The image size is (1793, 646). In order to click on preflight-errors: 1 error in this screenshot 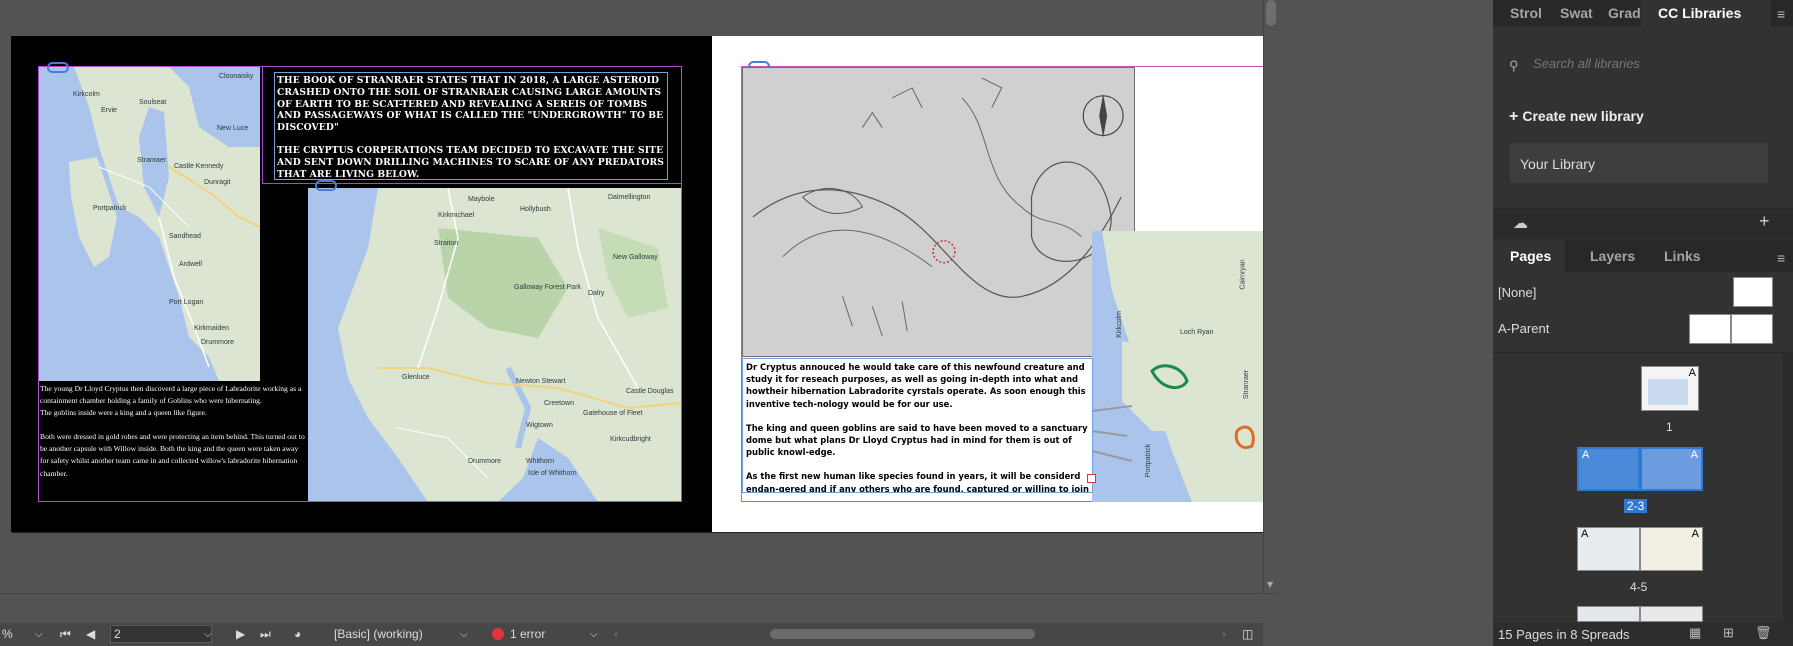, I will do `click(518, 634)`.